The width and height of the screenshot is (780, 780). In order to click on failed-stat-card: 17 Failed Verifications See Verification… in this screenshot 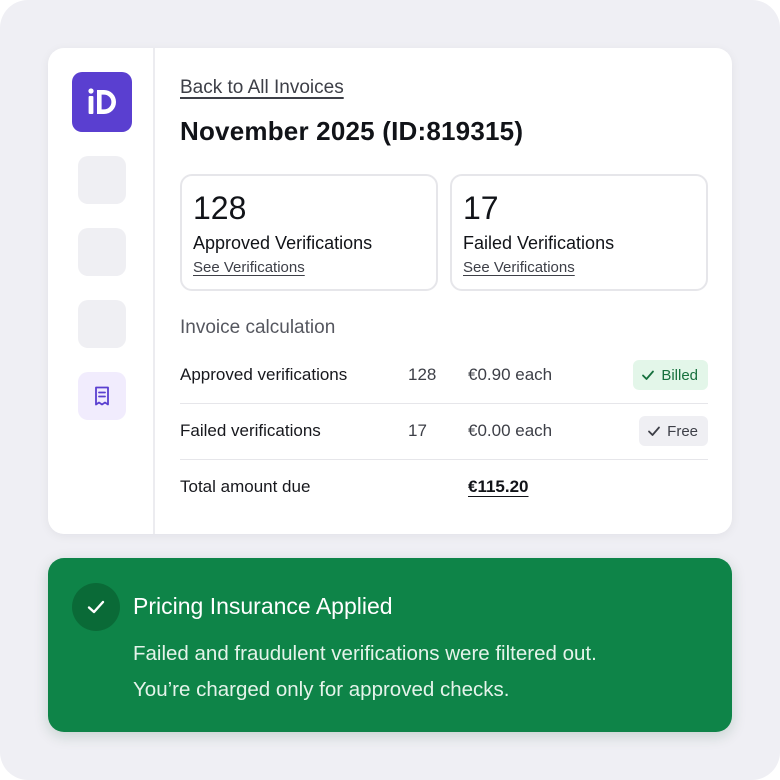, I will do `click(579, 232)`.